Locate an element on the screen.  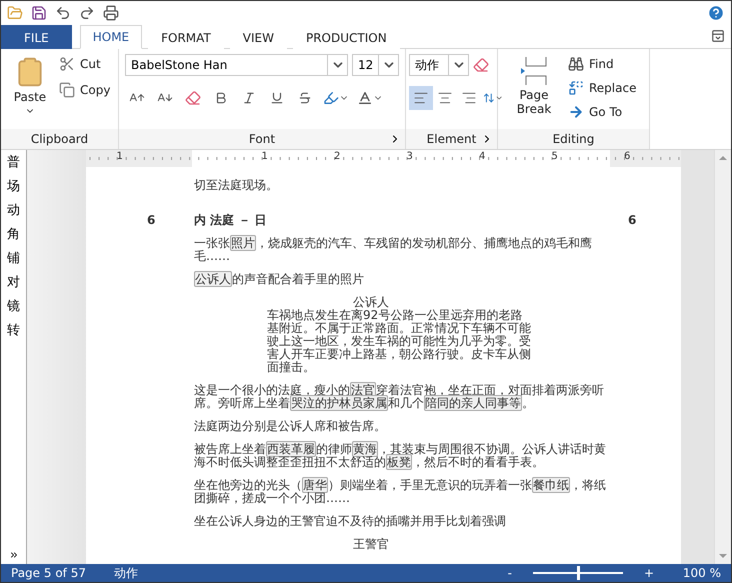
page-break-button: Page Break is located at coordinates (534, 91).